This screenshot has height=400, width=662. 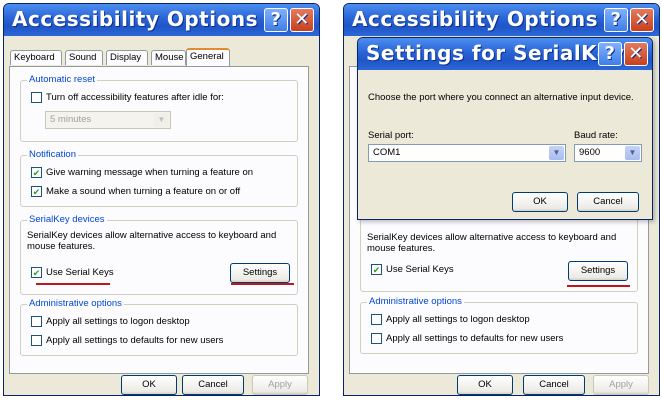 What do you see at coordinates (540, 202) in the screenshot?
I see `dialog-ok-button: OK` at bounding box center [540, 202].